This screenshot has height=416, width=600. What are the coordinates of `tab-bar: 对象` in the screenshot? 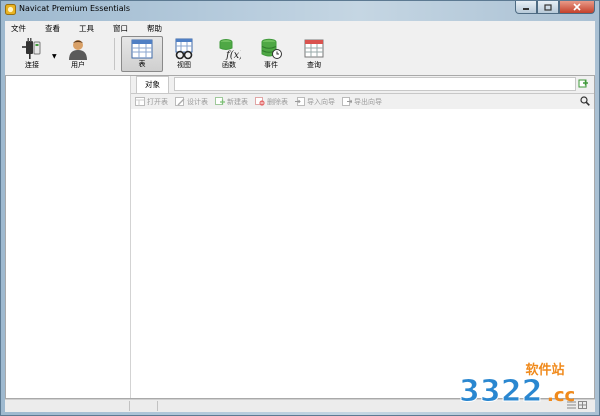 It's located at (362, 85).